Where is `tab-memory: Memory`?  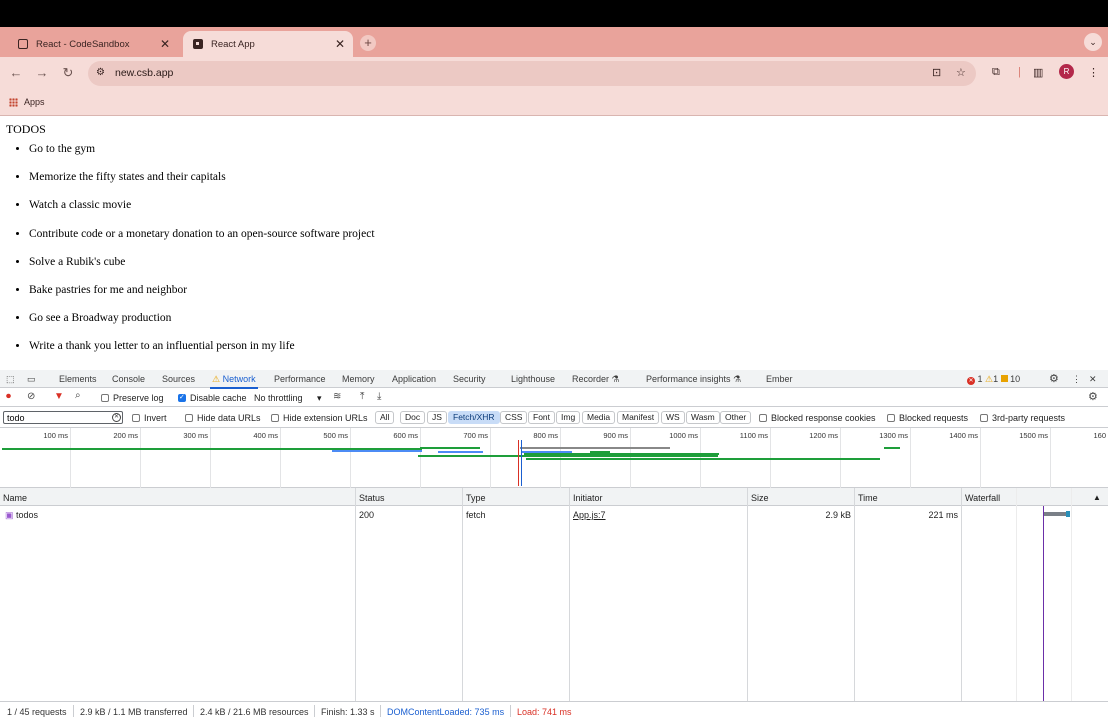 tab-memory: Memory is located at coordinates (358, 379).